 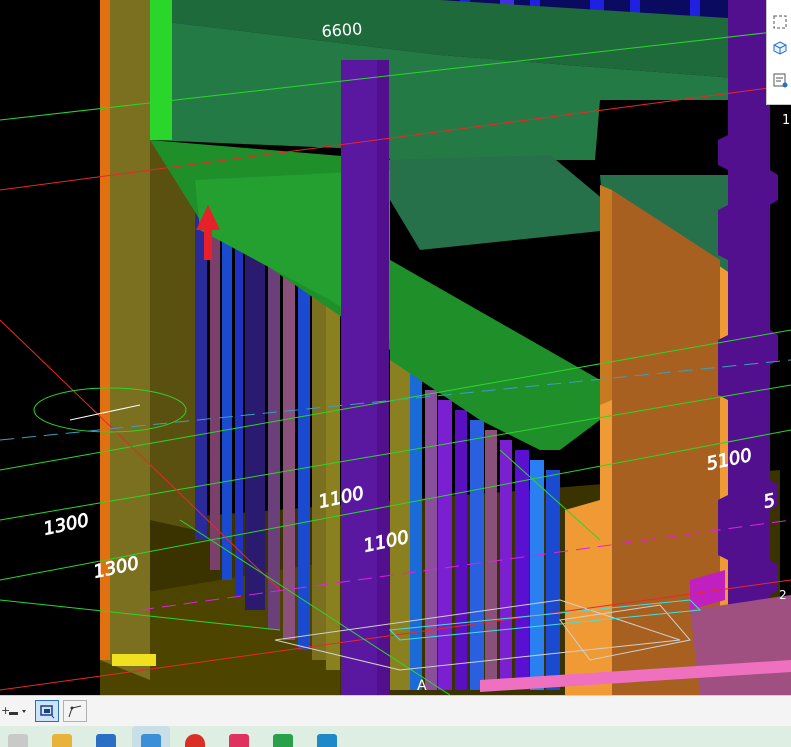 What do you see at coordinates (606, 295) in the screenshot?
I see `right-orange-wall-shade` at bounding box center [606, 295].